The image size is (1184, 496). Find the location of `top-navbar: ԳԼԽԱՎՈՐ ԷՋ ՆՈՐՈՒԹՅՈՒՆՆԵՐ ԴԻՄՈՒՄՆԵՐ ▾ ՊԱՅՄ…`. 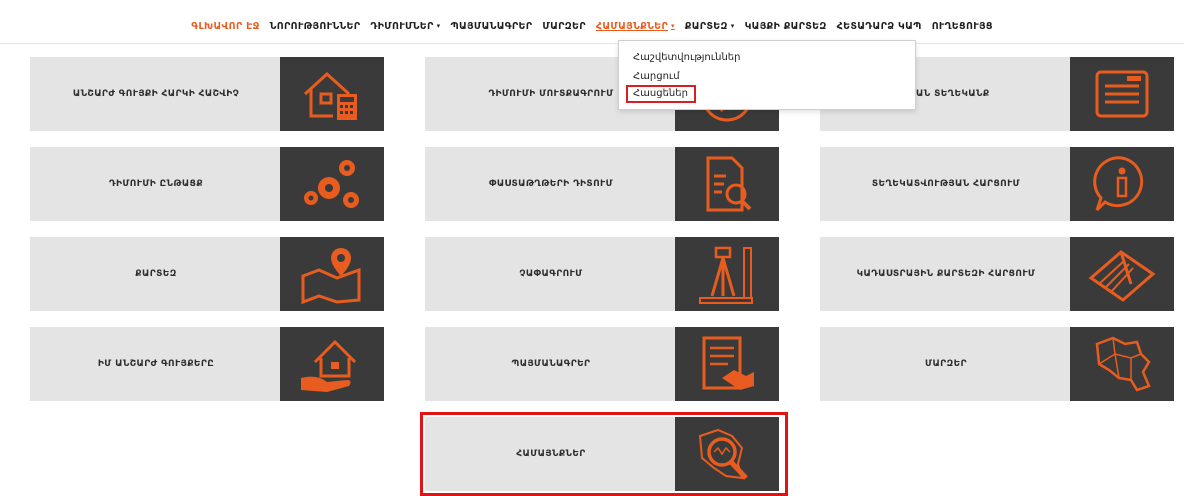

top-navbar: ԳԼԽԱՎՈՐ ԷՋ ՆՈՐՈՒԹՅՈՒՆՆԵՐ ԴԻՄՈՒՄՆԵՐ ▾ ՊԱՅՄ… is located at coordinates (592, 22).